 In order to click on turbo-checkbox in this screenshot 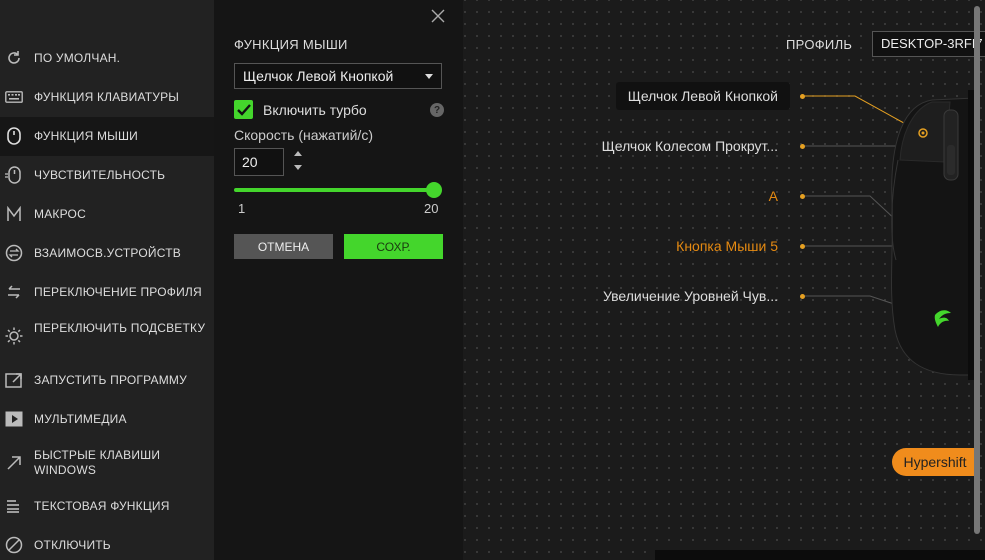, I will do `click(243, 109)`.